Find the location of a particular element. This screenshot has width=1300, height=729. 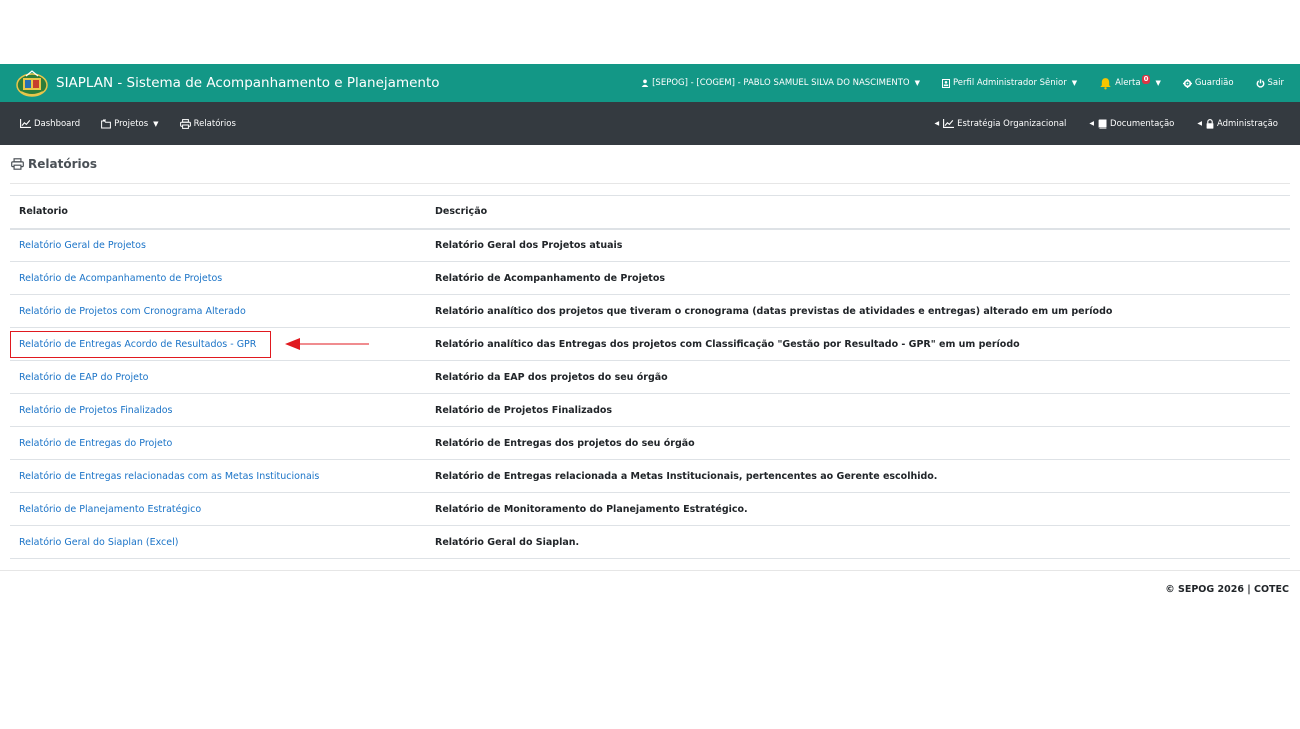

report-description: Relatório Geral dos Projetos atuais is located at coordinates (858, 245).